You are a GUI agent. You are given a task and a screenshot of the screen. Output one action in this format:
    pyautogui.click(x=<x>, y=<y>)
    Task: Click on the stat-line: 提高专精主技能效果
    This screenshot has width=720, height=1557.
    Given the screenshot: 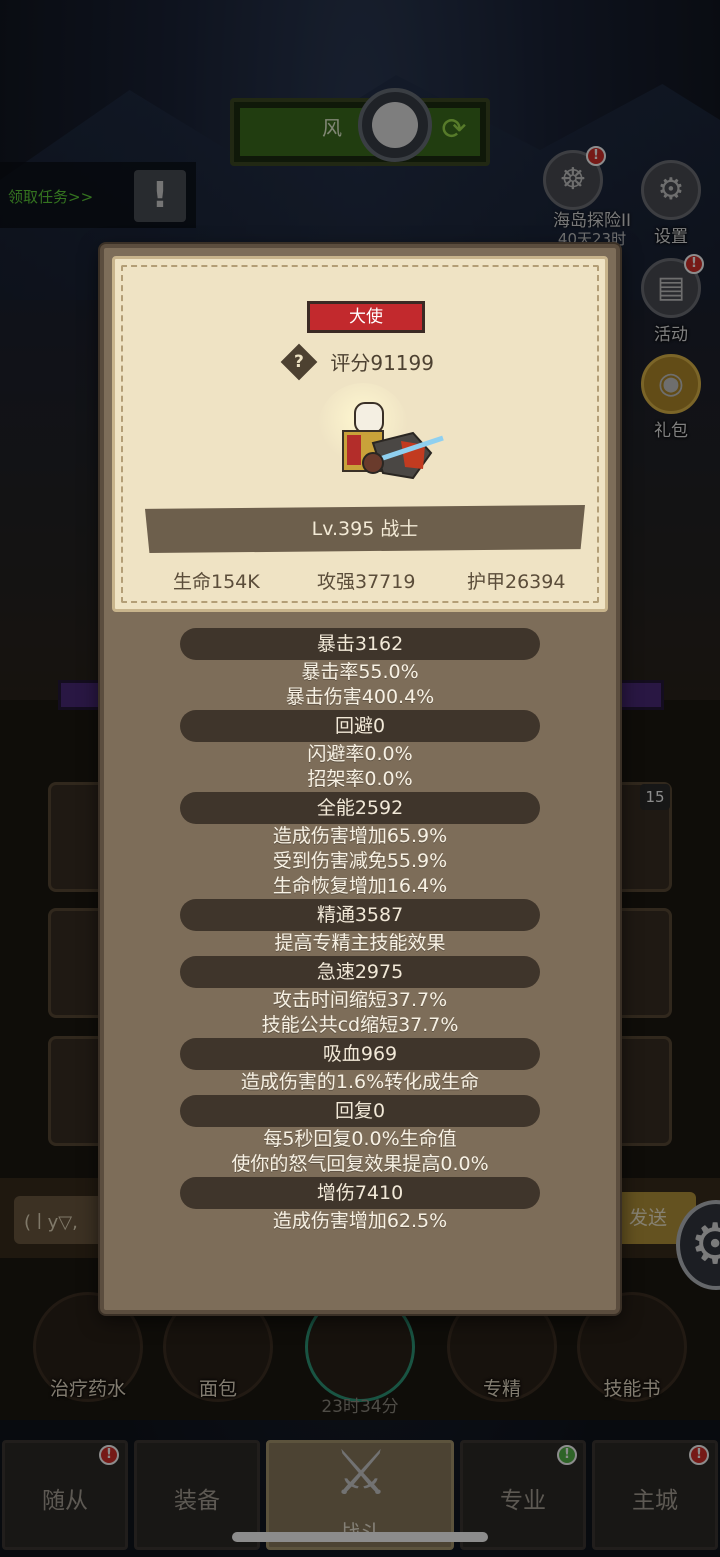 What is the action you would take?
    pyautogui.click(x=360, y=943)
    